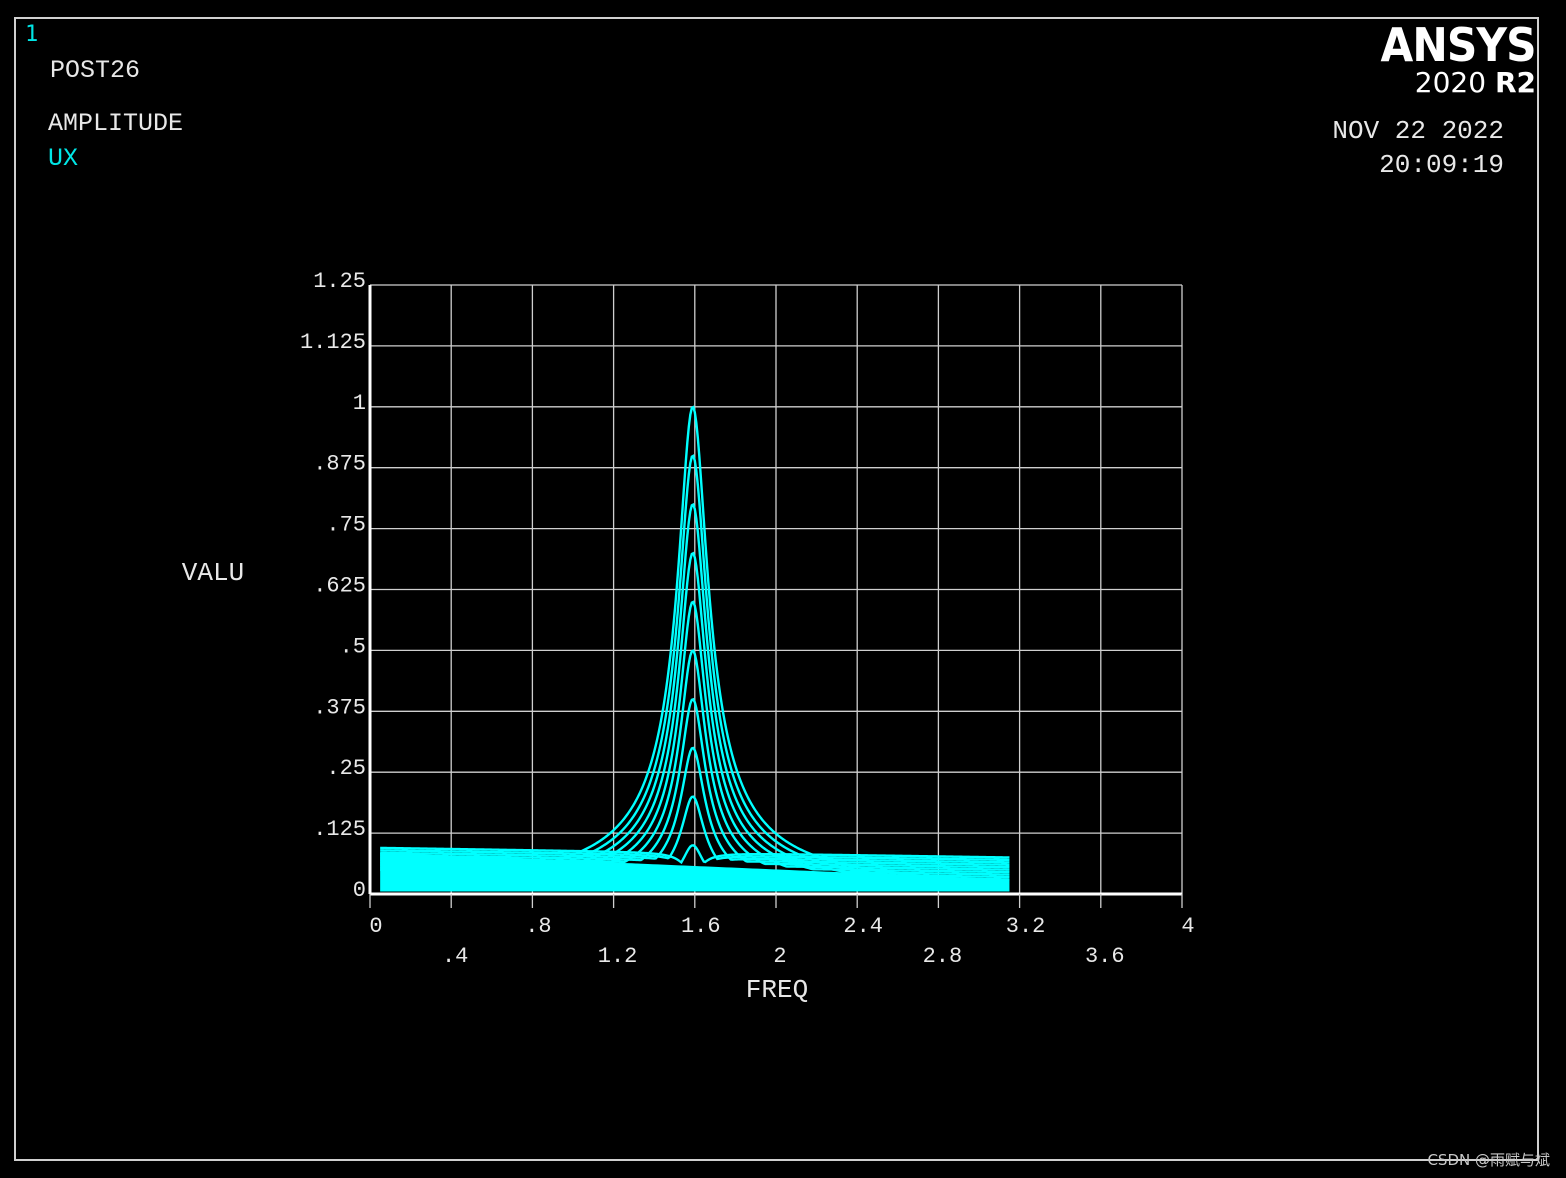 Image resolution: width=1566 pixels, height=1178 pixels. Describe the element at coordinates (339, 829) in the screenshot. I see `y-tick-label: .125` at that location.